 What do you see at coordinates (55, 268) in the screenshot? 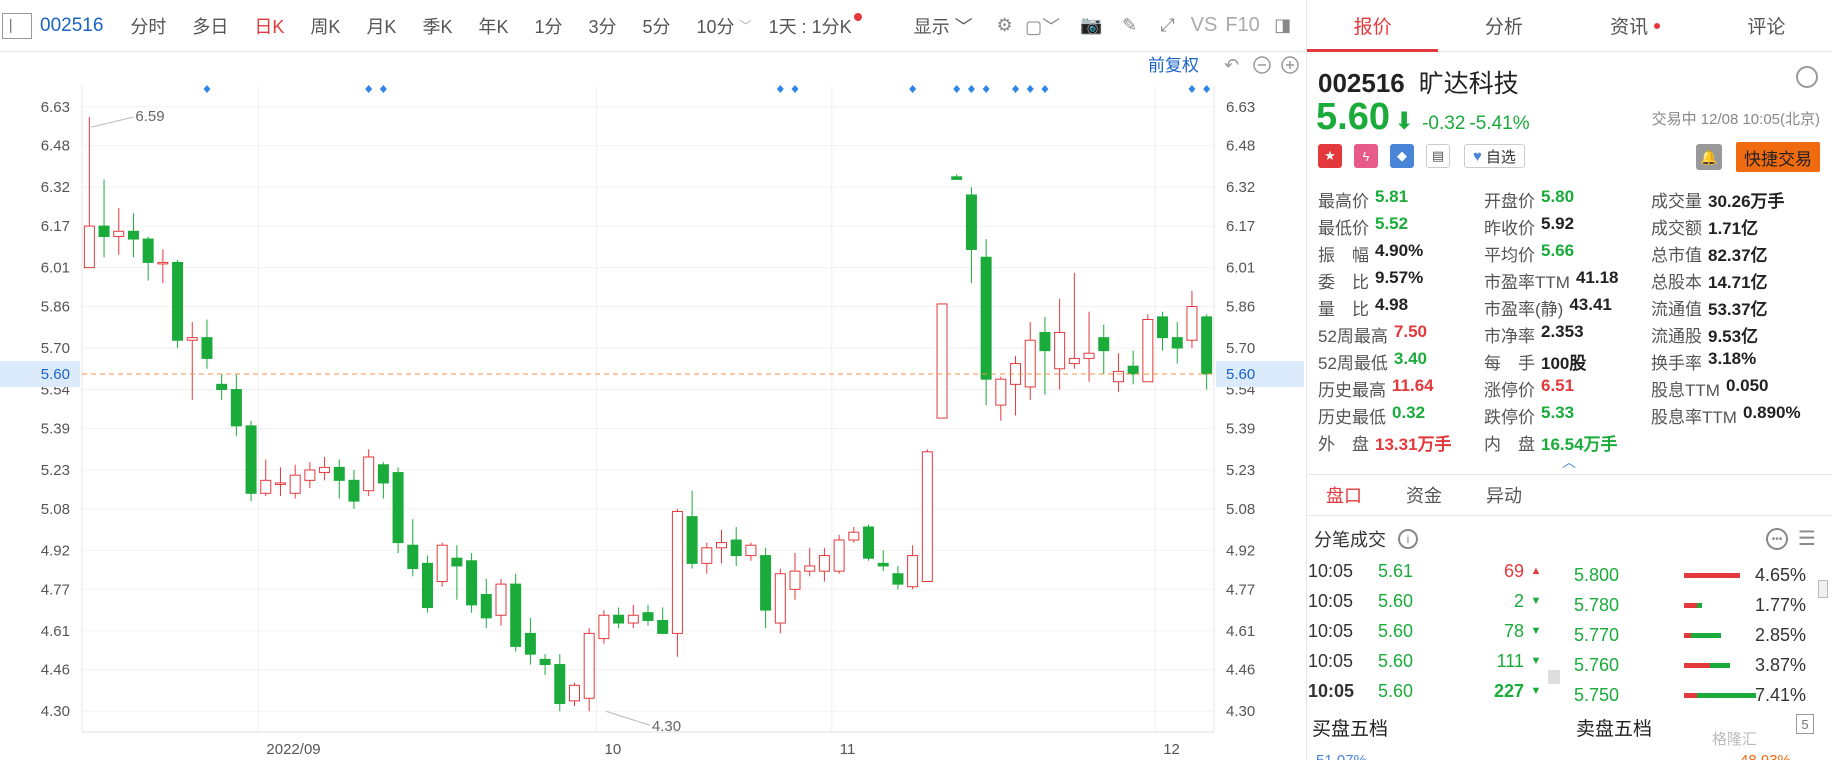
I see `y-tick-label-left: 6.01` at bounding box center [55, 268].